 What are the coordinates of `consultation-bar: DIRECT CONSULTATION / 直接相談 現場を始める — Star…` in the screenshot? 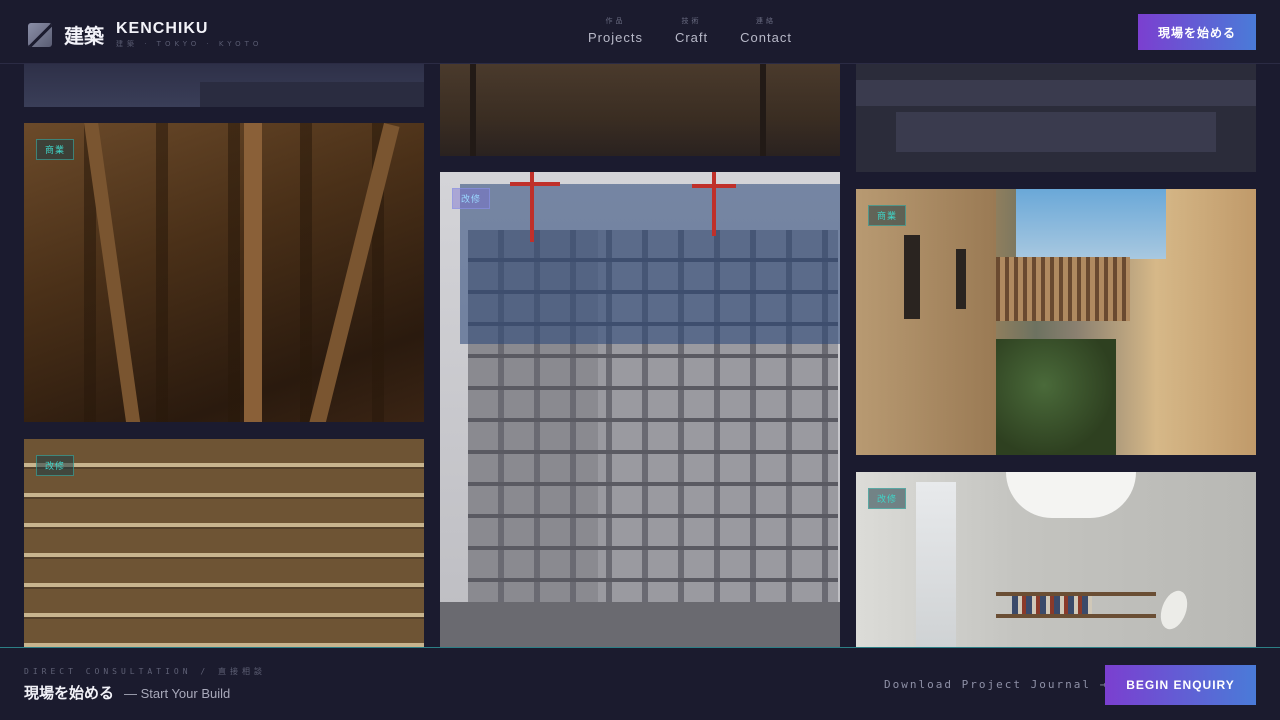 It's located at (640, 683).